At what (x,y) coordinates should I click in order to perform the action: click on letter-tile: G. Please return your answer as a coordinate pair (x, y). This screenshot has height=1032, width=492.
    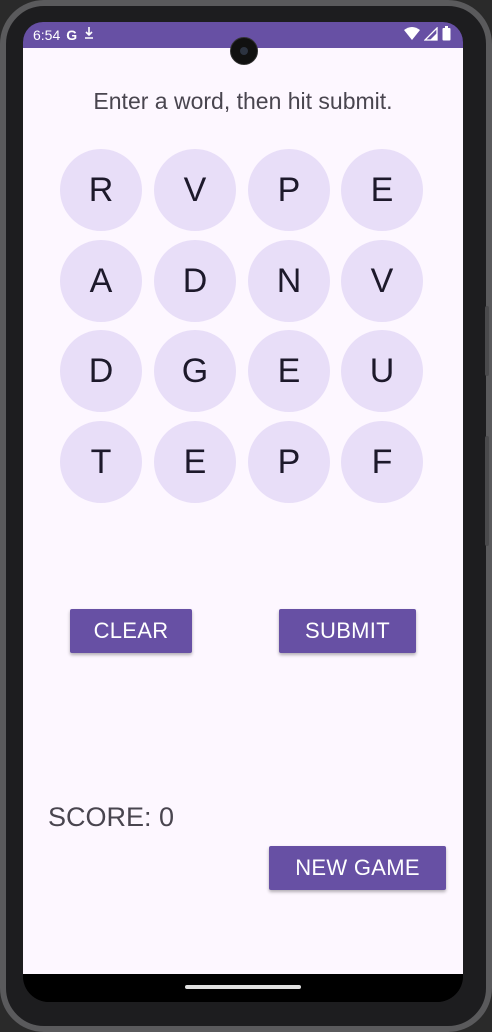
    Looking at the image, I should click on (195, 371).